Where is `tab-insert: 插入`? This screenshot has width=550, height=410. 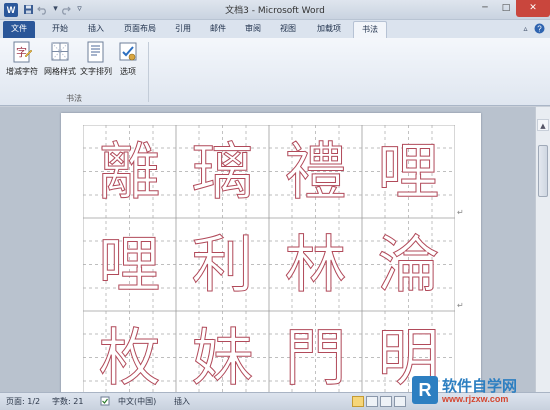
tab-insert: 插入 is located at coordinates (96, 29).